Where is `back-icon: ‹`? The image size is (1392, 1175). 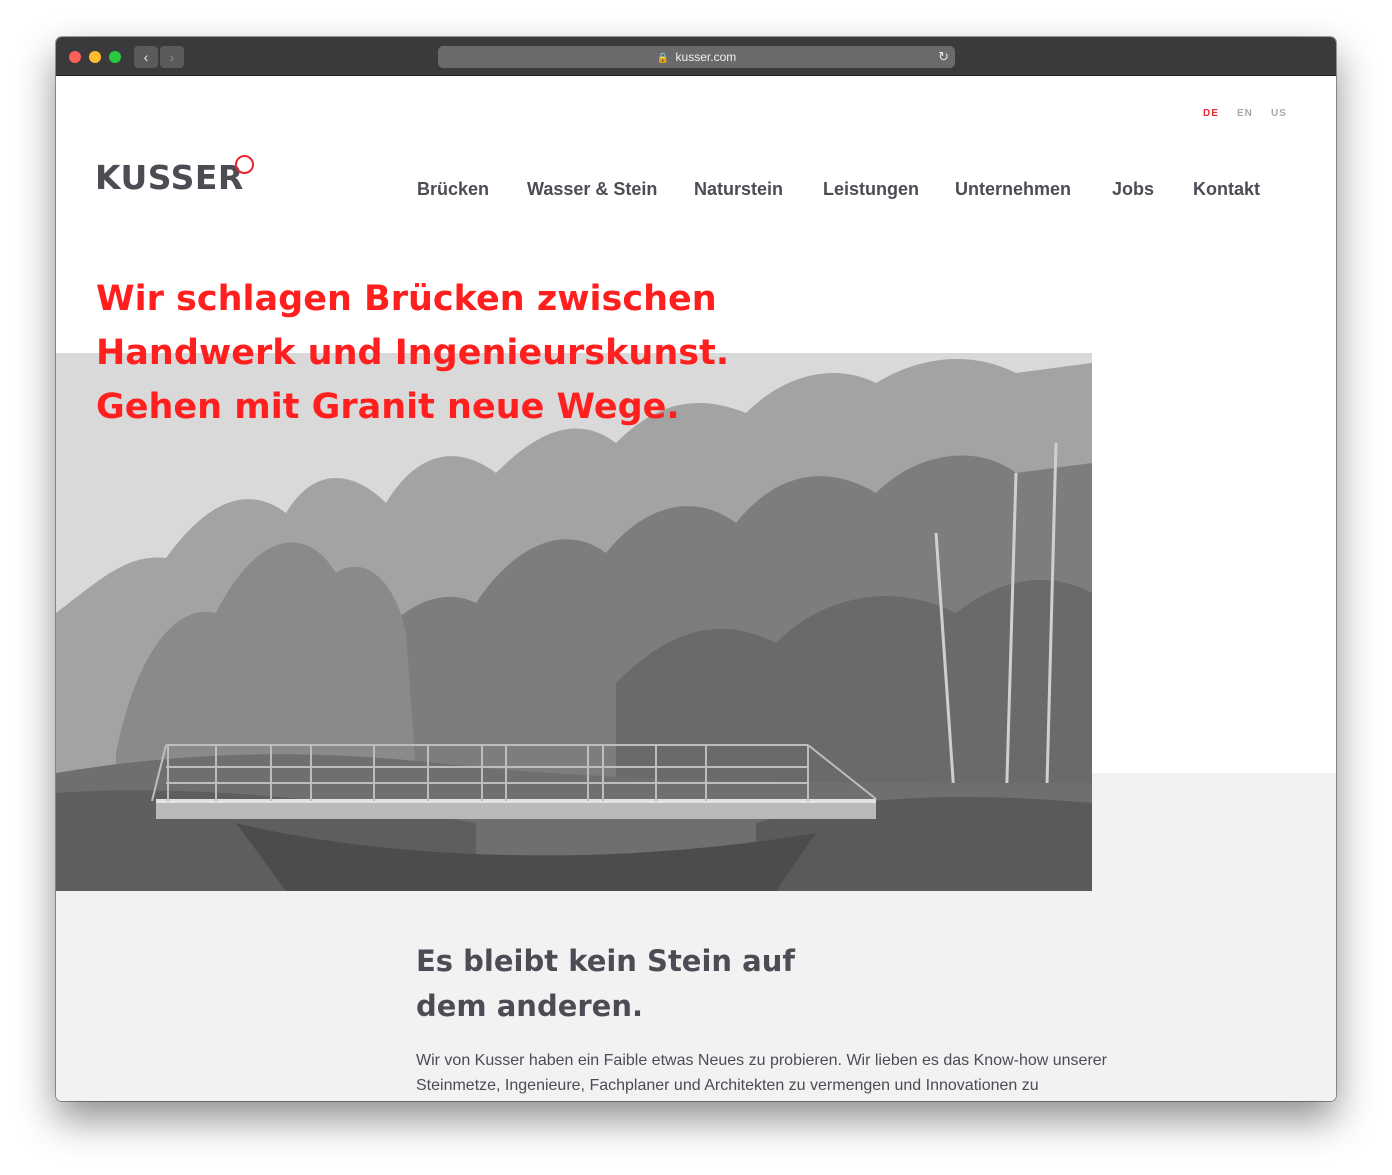
back-icon: ‹ is located at coordinates (146, 57).